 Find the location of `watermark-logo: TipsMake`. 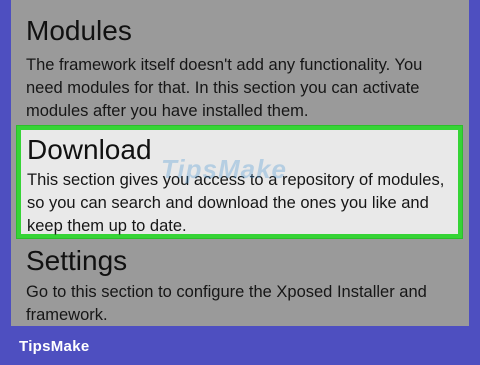

watermark-logo: TipsMake is located at coordinates (224, 169).